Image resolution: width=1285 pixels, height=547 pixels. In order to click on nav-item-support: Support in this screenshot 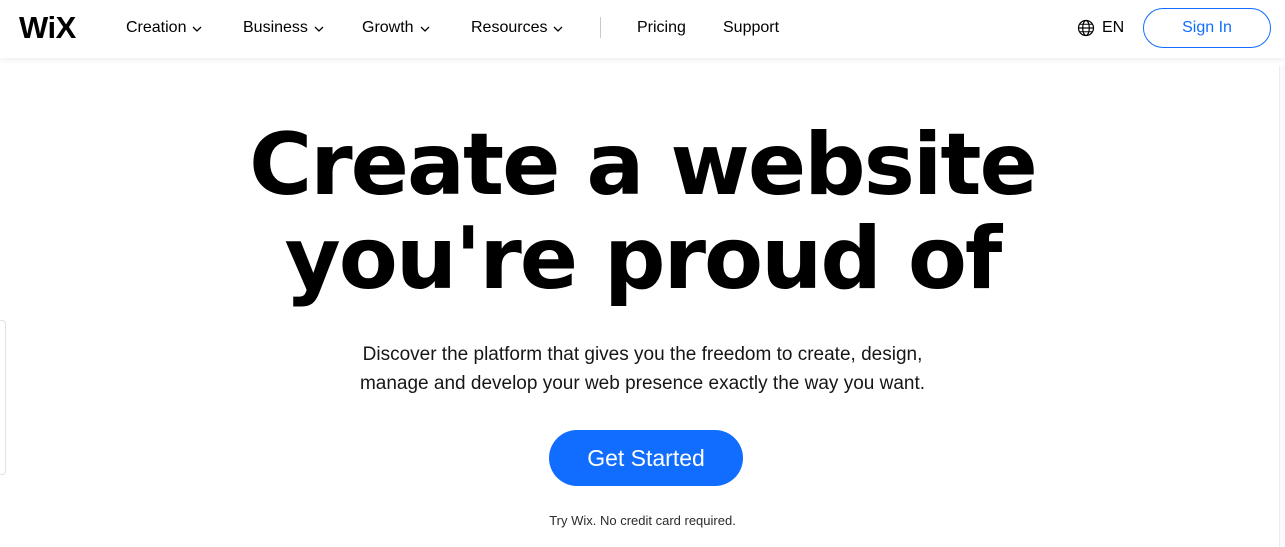, I will do `click(751, 28)`.